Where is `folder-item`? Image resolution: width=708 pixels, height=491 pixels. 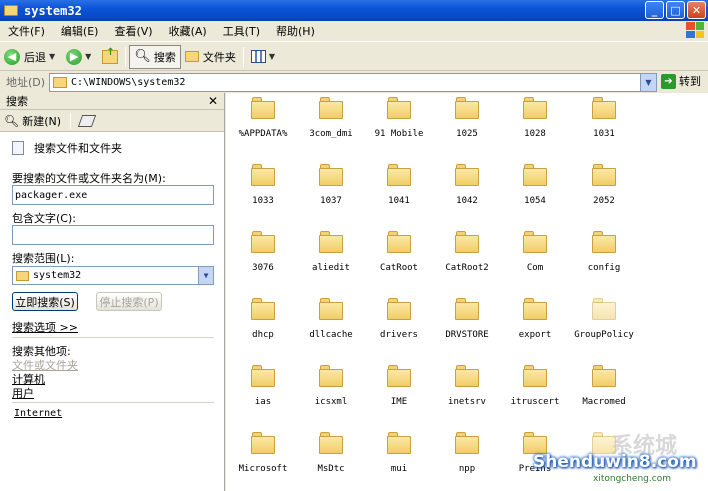
folder-item is located at coordinates (604, 458).